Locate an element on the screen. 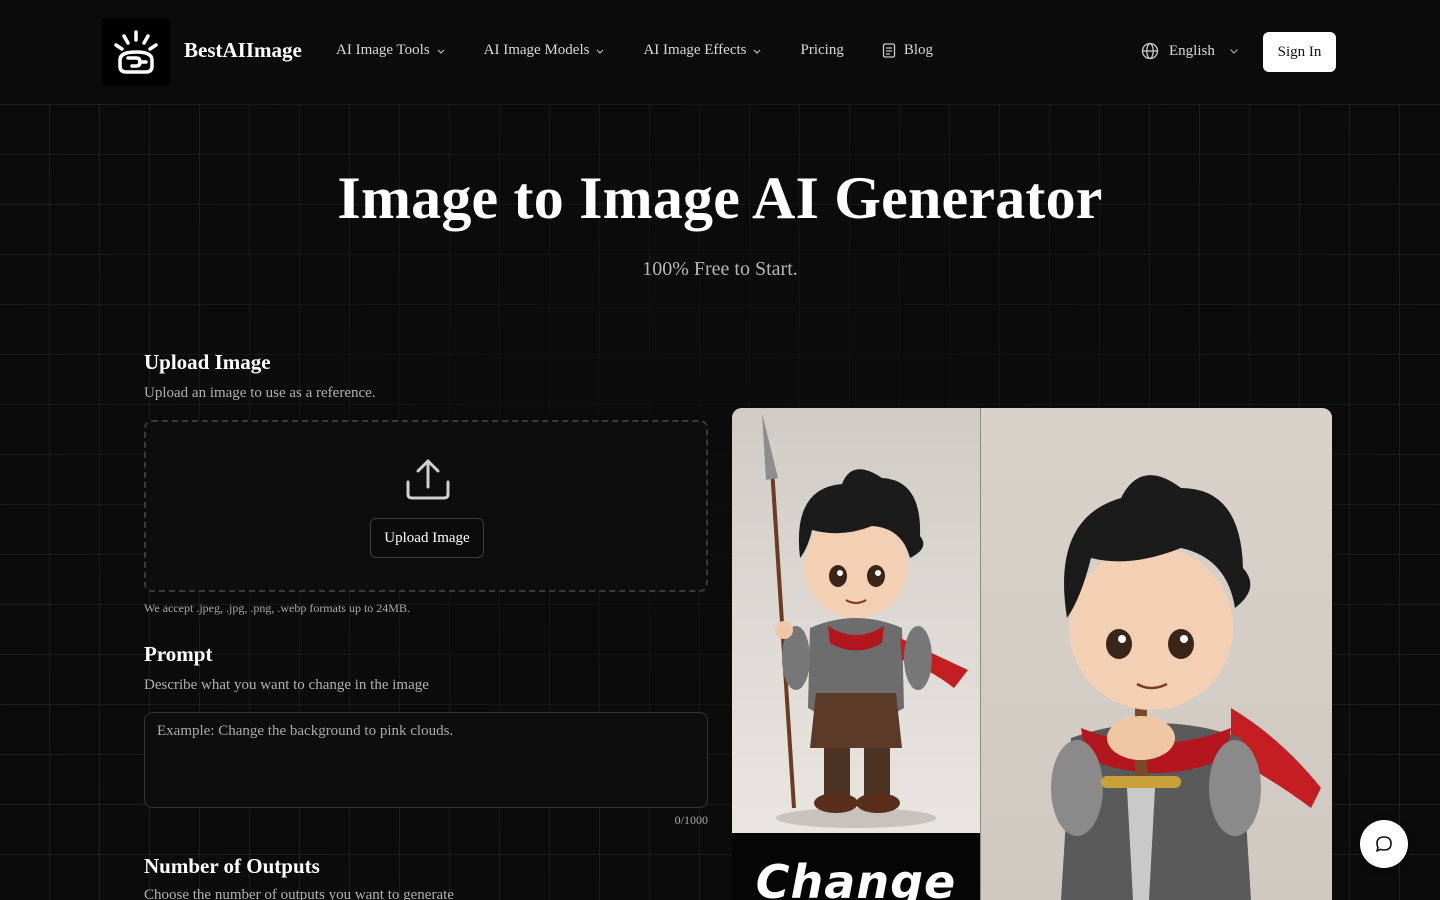 The height and width of the screenshot is (900, 1440). nav-pricing: Pricing is located at coordinates (821, 50).